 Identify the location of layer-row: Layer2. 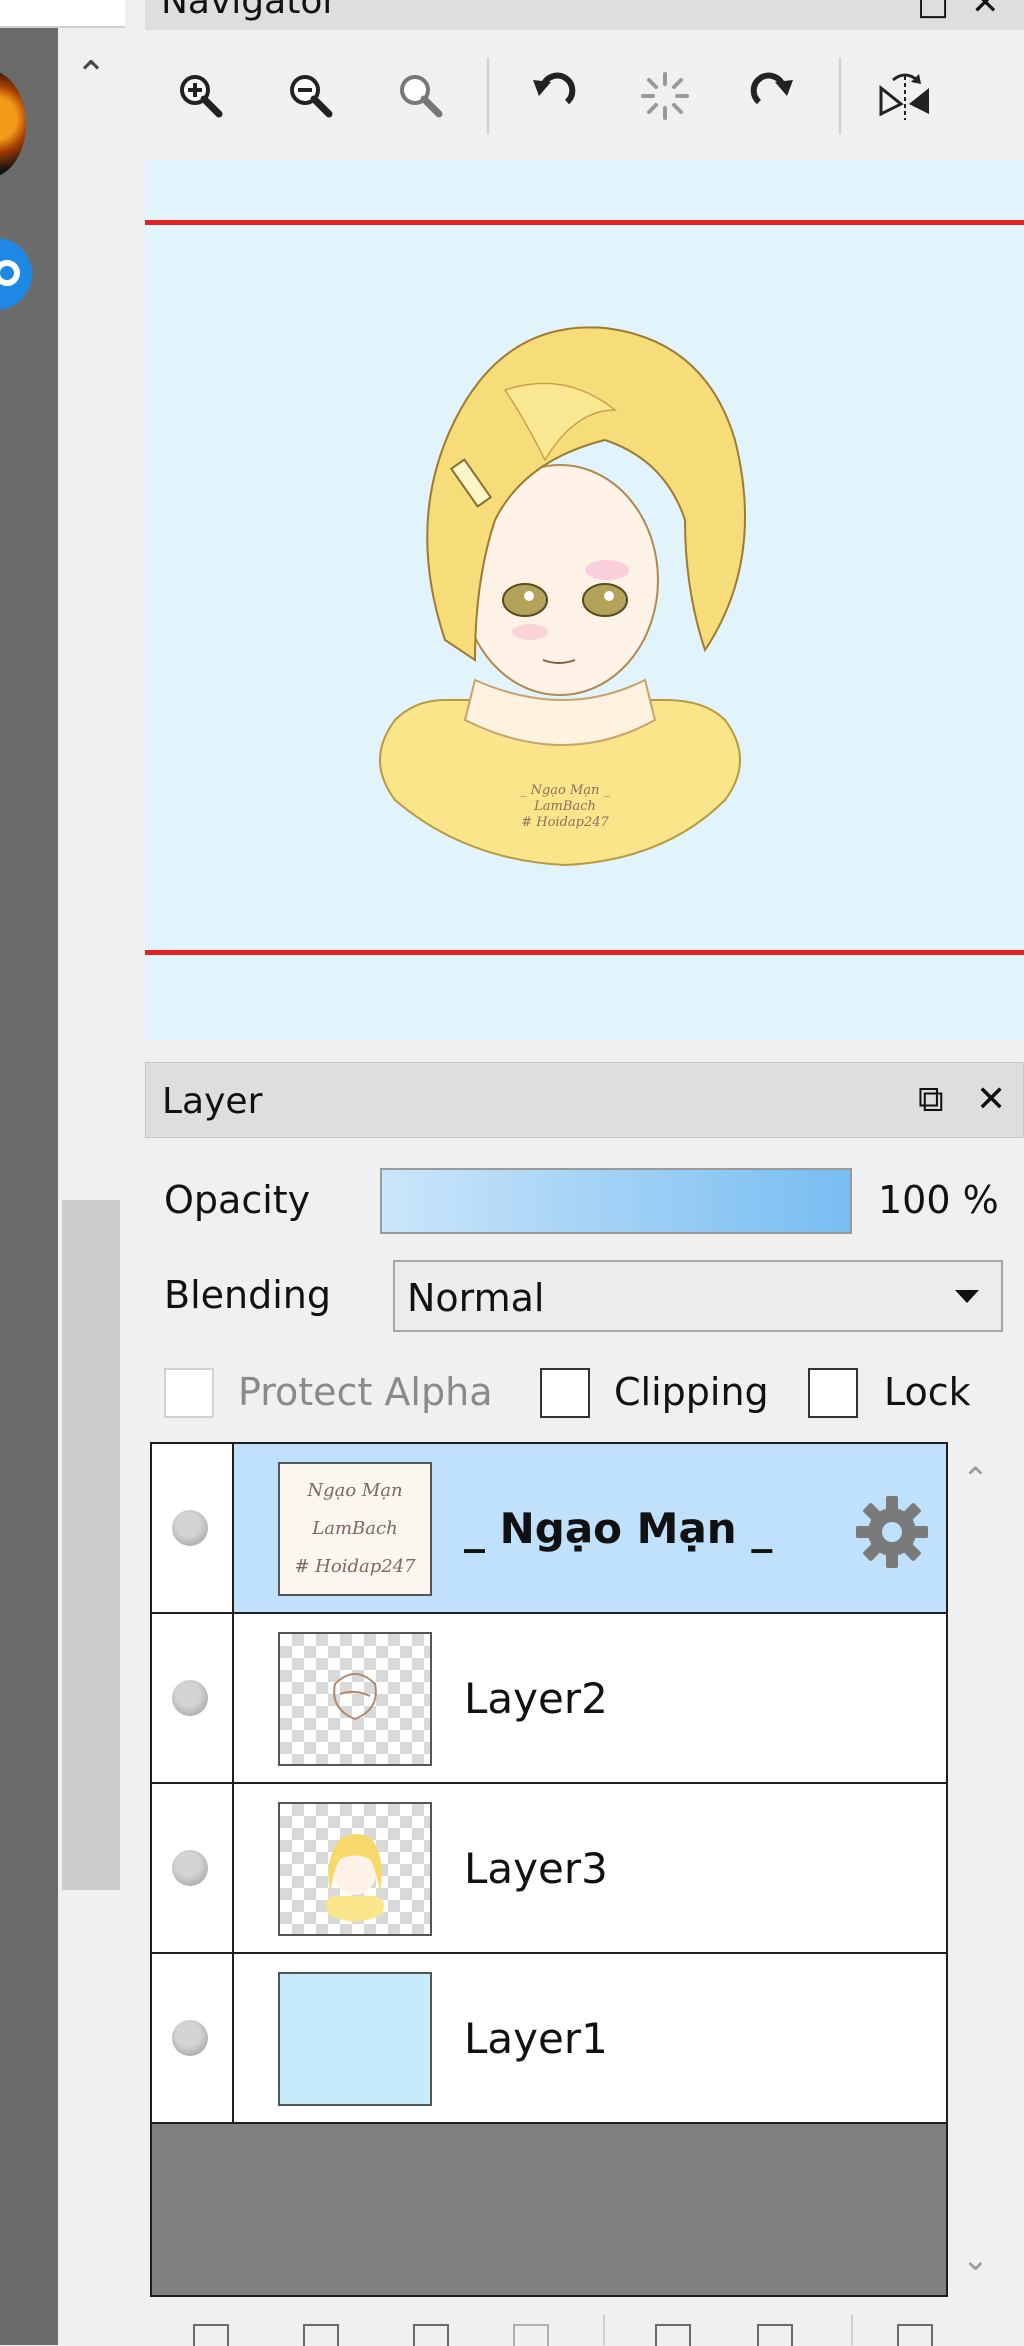
(549, 1699).